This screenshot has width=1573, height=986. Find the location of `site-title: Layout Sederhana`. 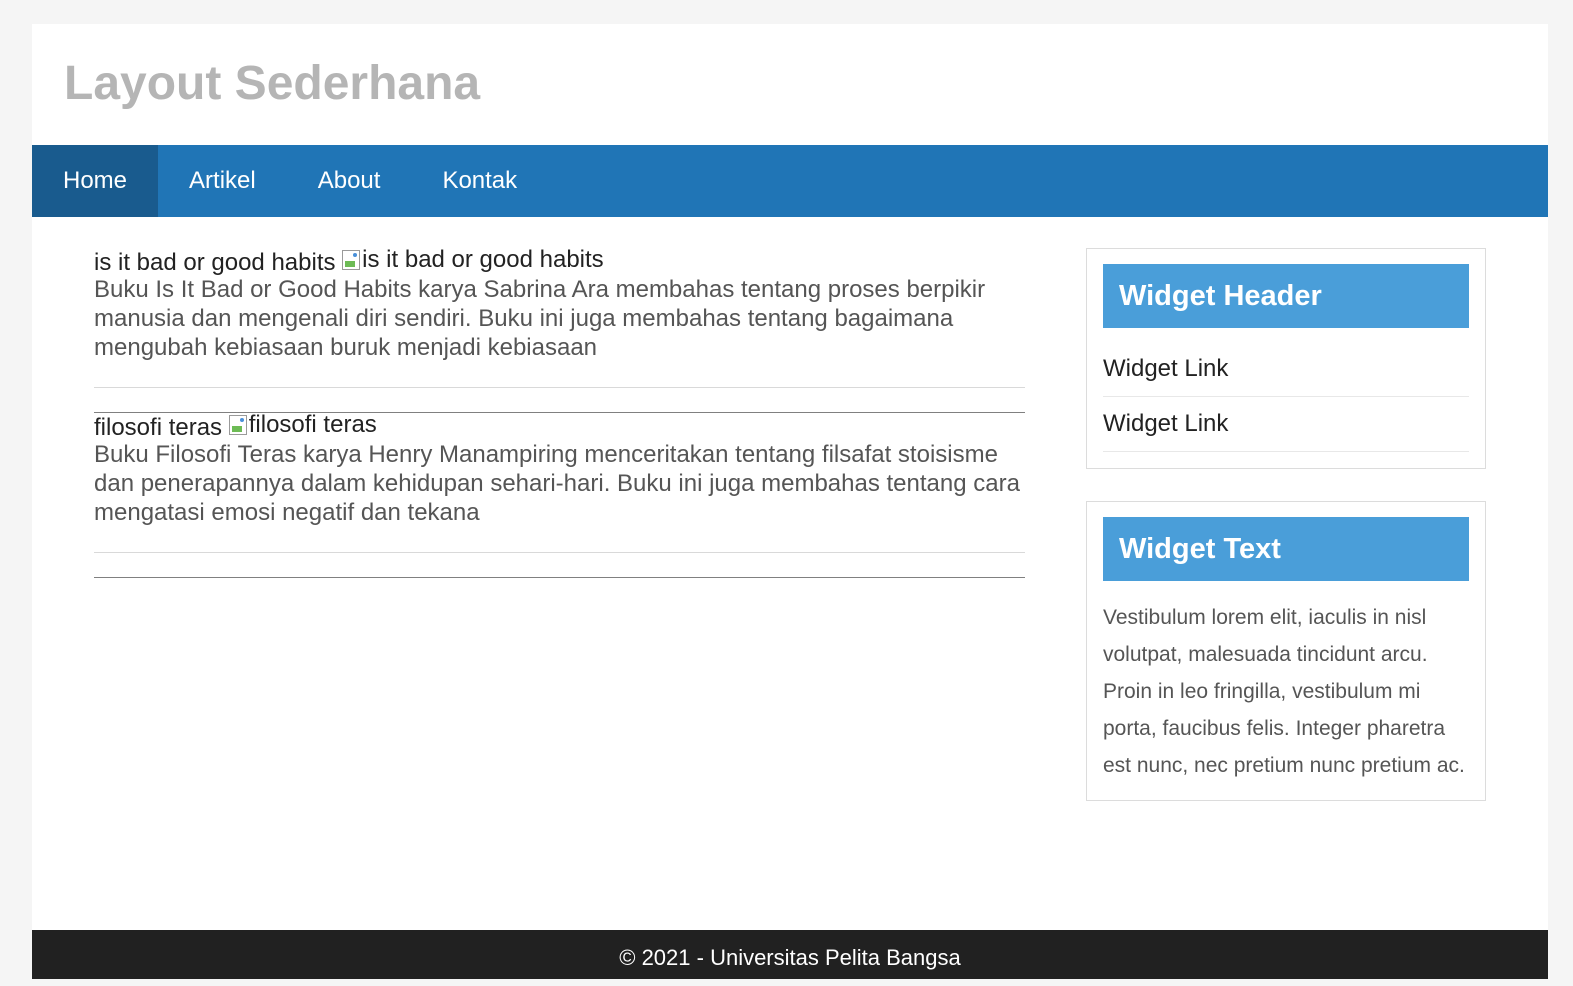

site-title: Layout Sederhana is located at coordinates (272, 83).